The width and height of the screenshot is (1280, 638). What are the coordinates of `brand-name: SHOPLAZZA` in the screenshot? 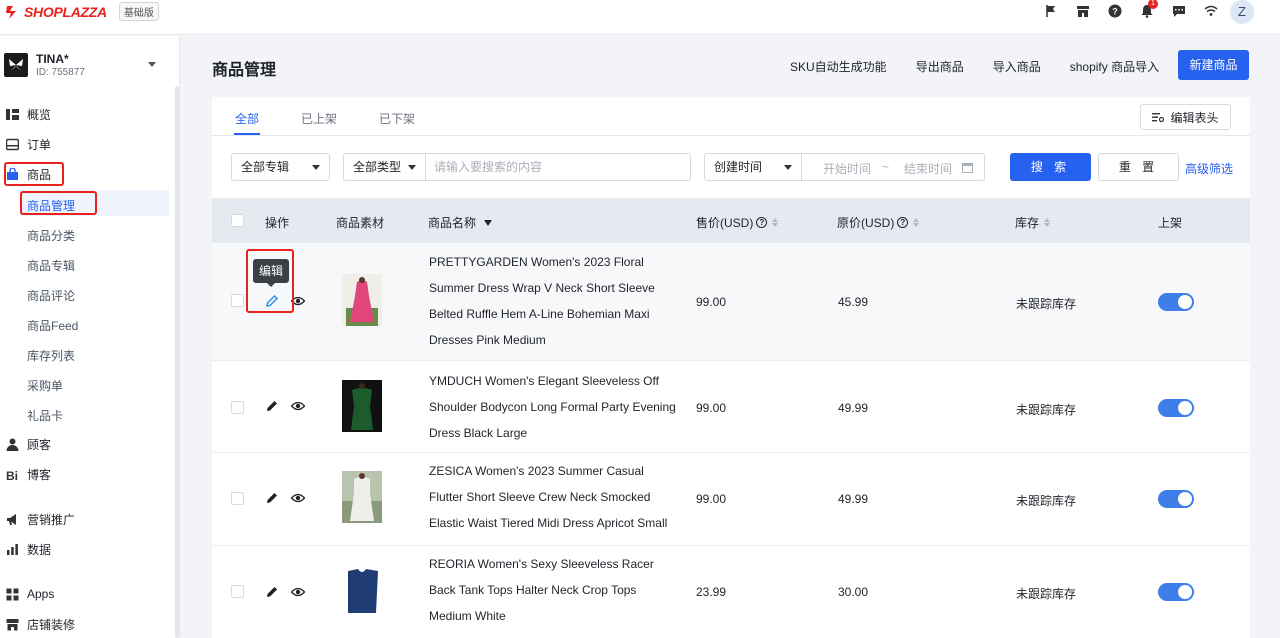 It's located at (65, 11).